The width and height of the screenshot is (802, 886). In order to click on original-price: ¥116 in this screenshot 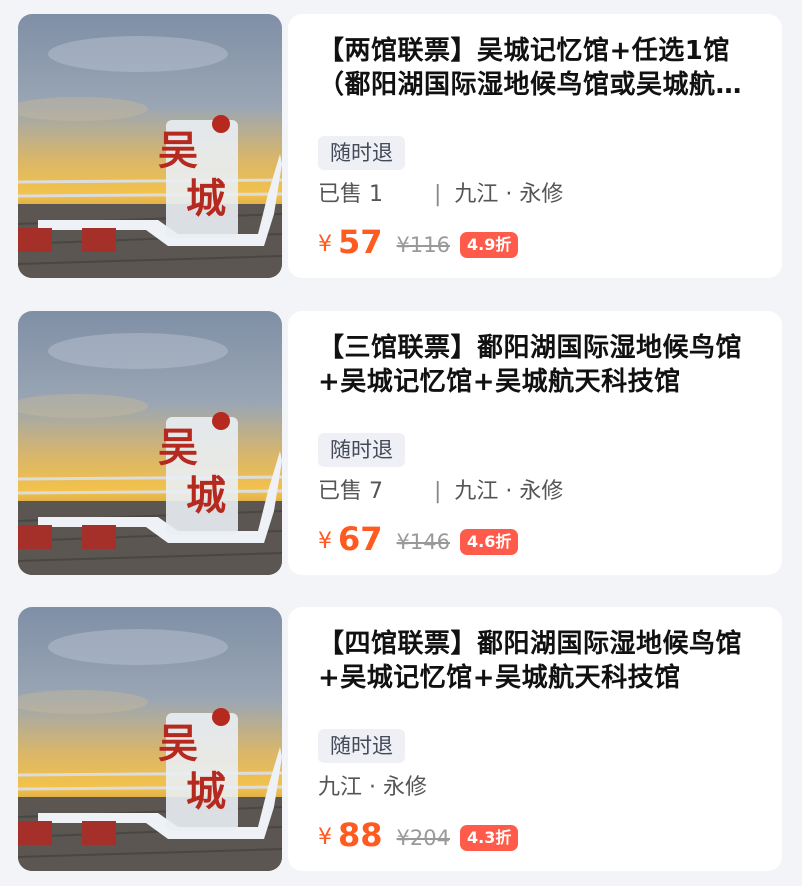, I will do `click(423, 245)`.